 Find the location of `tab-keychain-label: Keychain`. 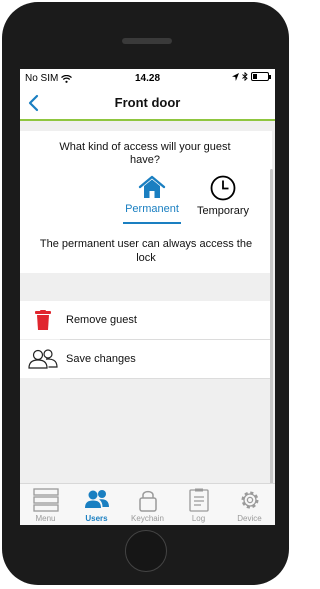

tab-keychain-label: Keychain is located at coordinates (147, 518).